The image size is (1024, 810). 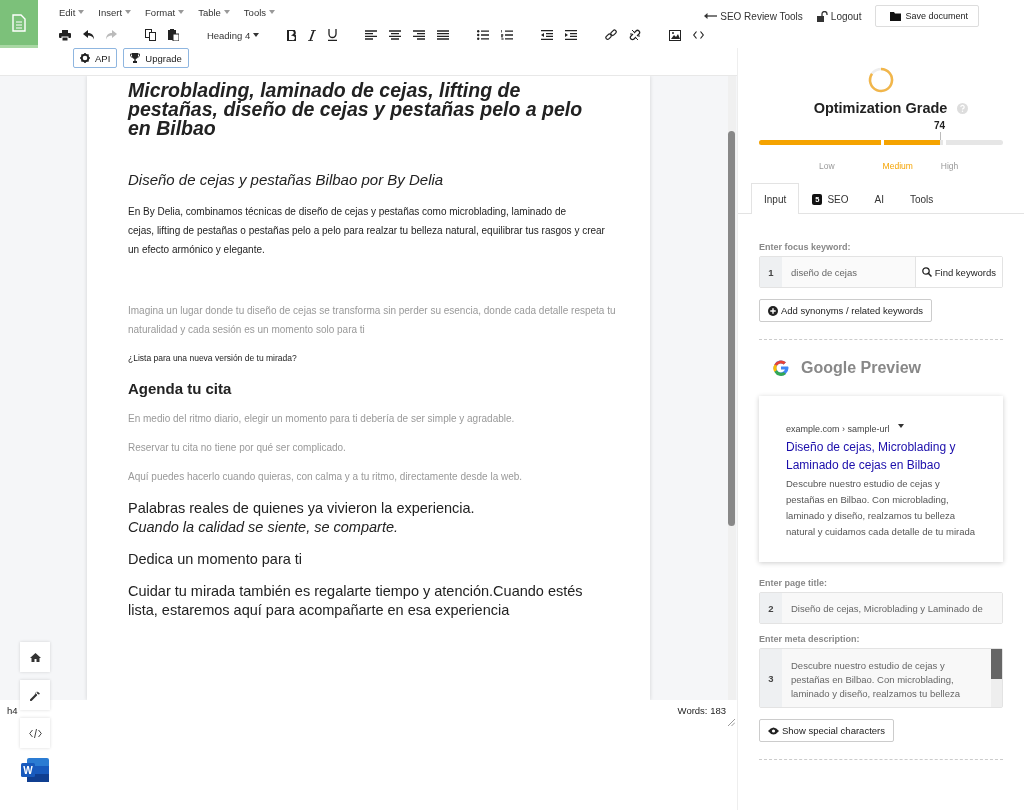 What do you see at coordinates (356, 109) in the screenshot?
I see `document-heading: Microblading, laminado de cejas, lifting de pestañas, diseño de cejas y pestañas pelo a pelo en Bilbao` at bounding box center [356, 109].